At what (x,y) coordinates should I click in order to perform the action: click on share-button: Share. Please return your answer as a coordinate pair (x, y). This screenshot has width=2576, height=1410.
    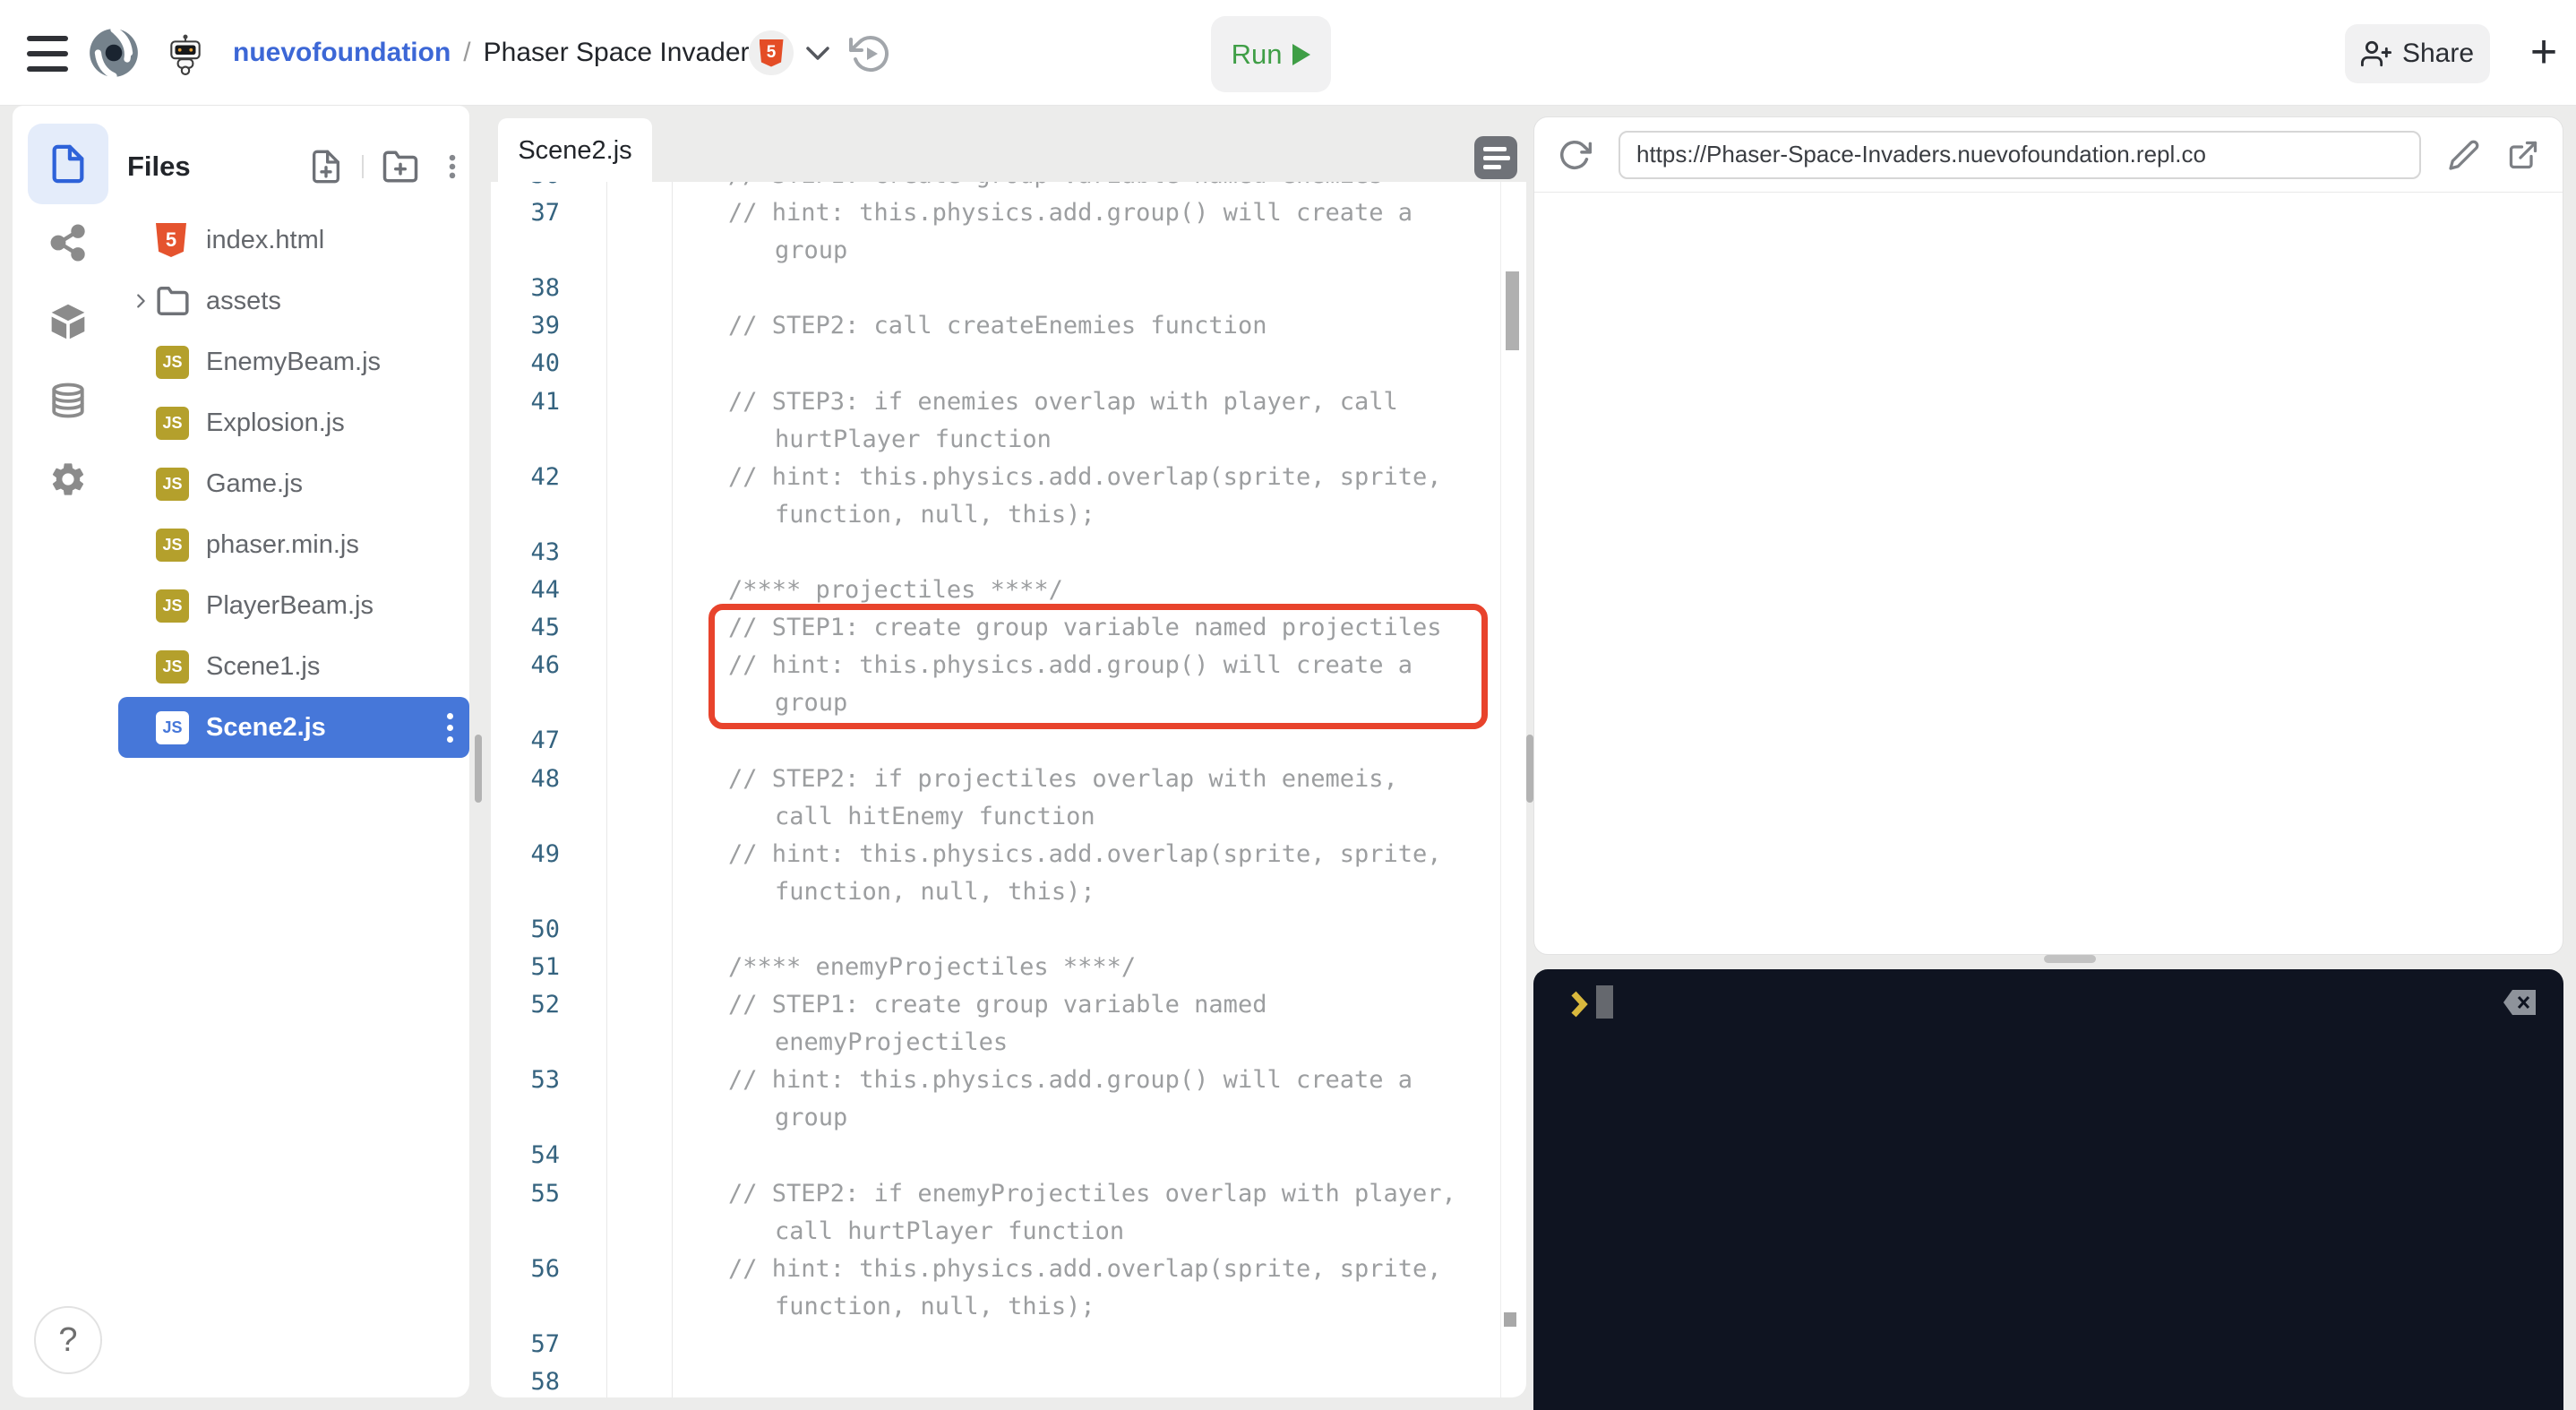
    Looking at the image, I should click on (2417, 53).